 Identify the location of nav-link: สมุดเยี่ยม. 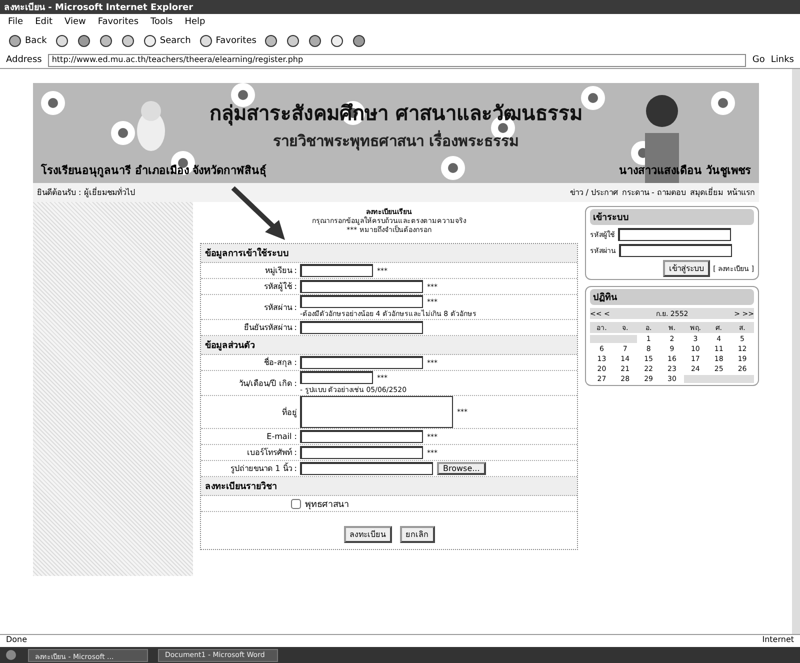
(706, 192).